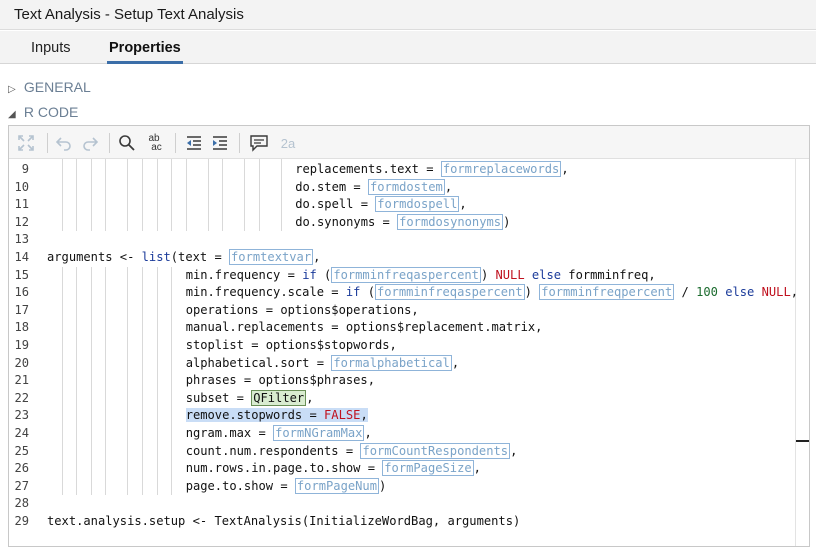 Image resolution: width=816 pixels, height=555 pixels. I want to click on code-line: 17 operations = options$operations,, so click(409, 311).